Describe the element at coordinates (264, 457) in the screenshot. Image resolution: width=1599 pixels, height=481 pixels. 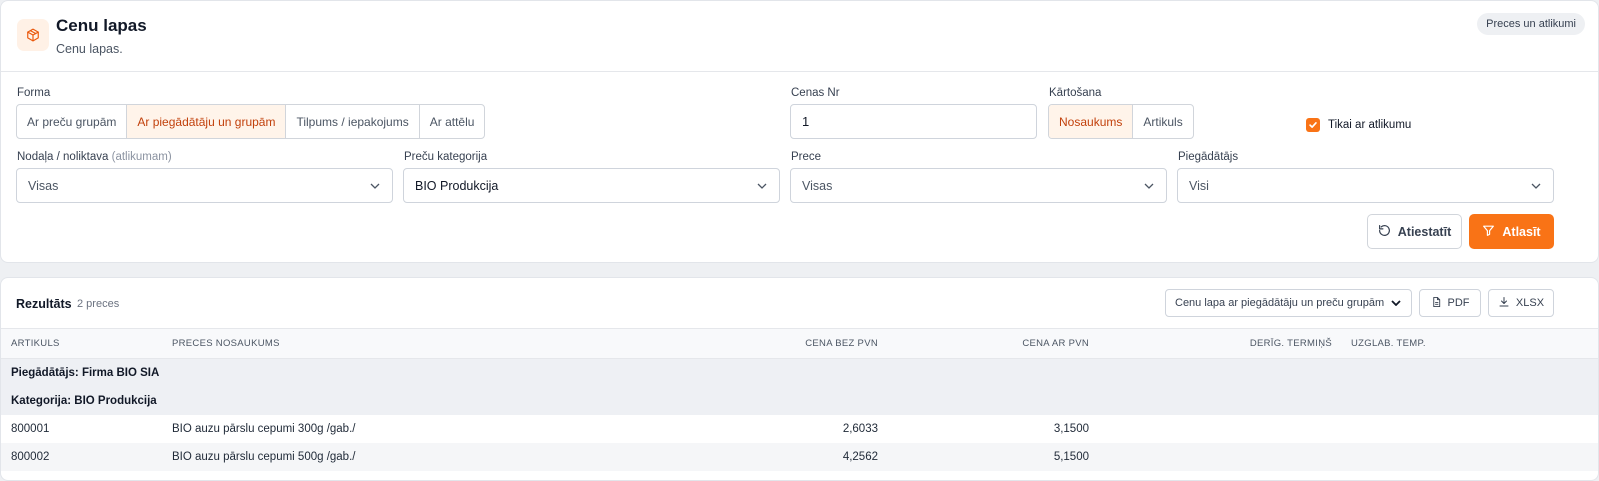
I see `cell-nosaukums: BIO auzu pārslu cepumi 500g /gab./` at that location.